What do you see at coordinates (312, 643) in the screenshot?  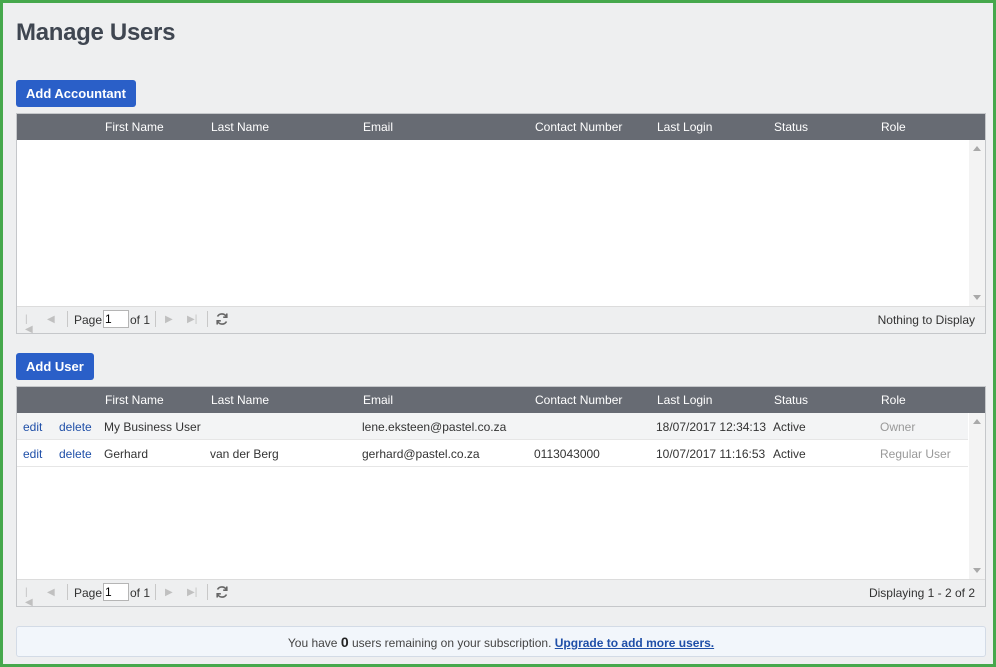 I see `notice-prefix: You have` at bounding box center [312, 643].